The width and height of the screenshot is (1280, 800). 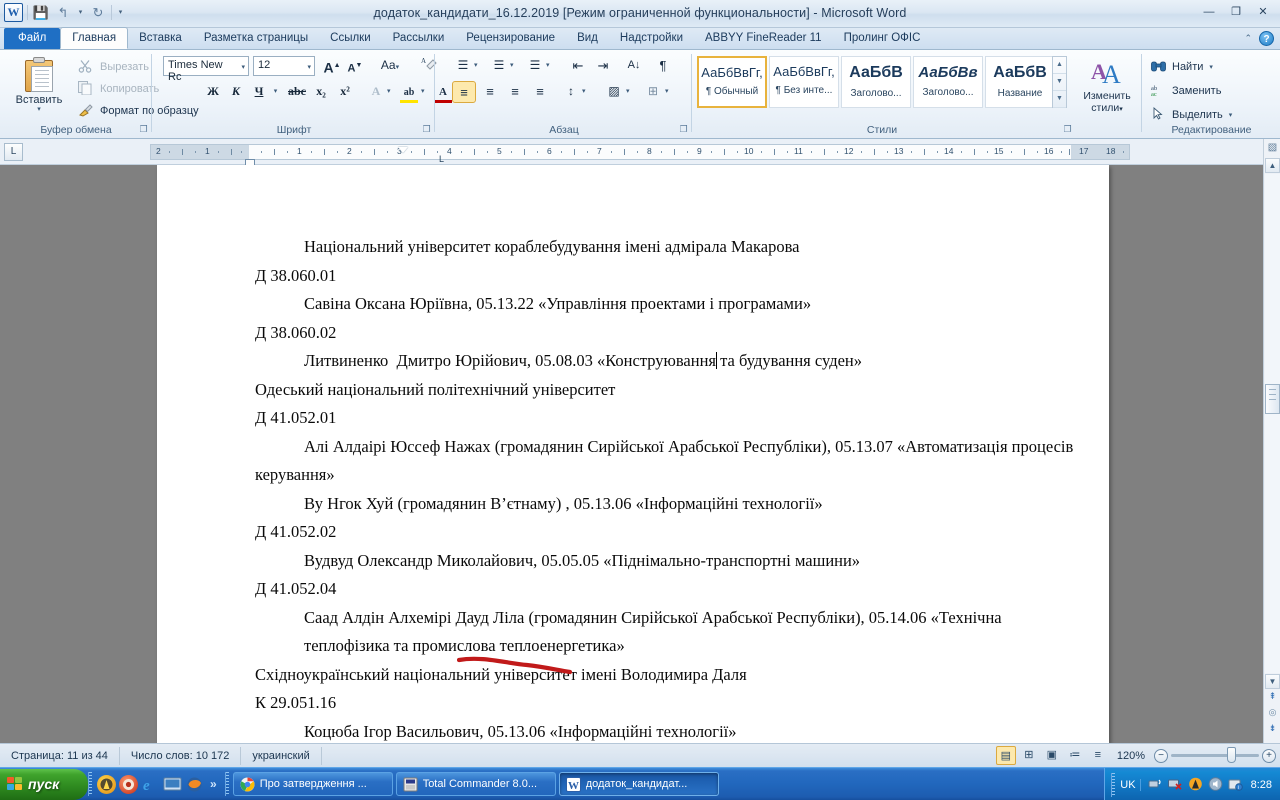 What do you see at coordinates (1161, 755) in the screenshot?
I see `zoom-out-button: −` at bounding box center [1161, 755].